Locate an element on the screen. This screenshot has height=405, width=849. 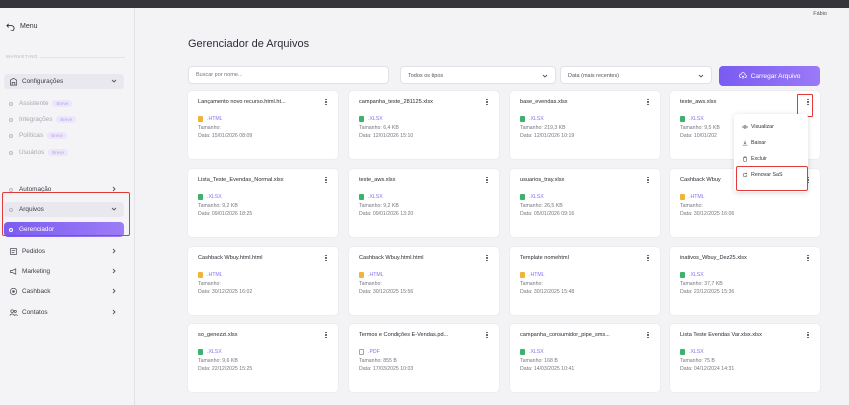
sidebar-item-contatos: Contatos is located at coordinates (64, 312).